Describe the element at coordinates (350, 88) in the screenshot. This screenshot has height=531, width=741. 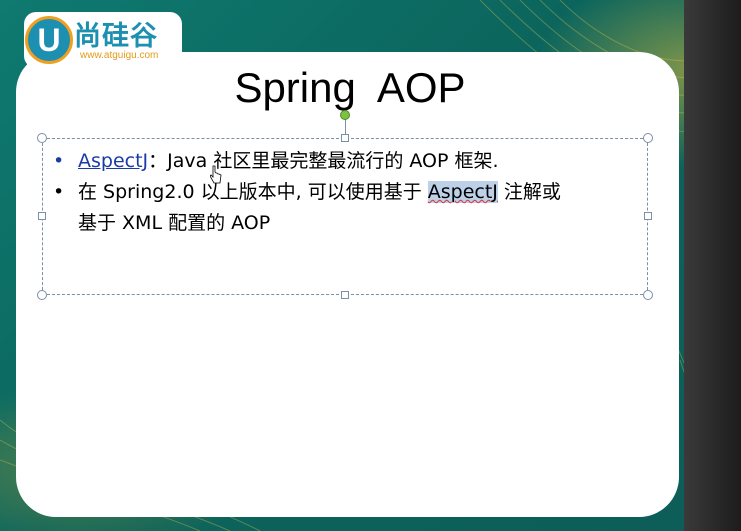
I see `slide-title: Spring AOP` at that location.